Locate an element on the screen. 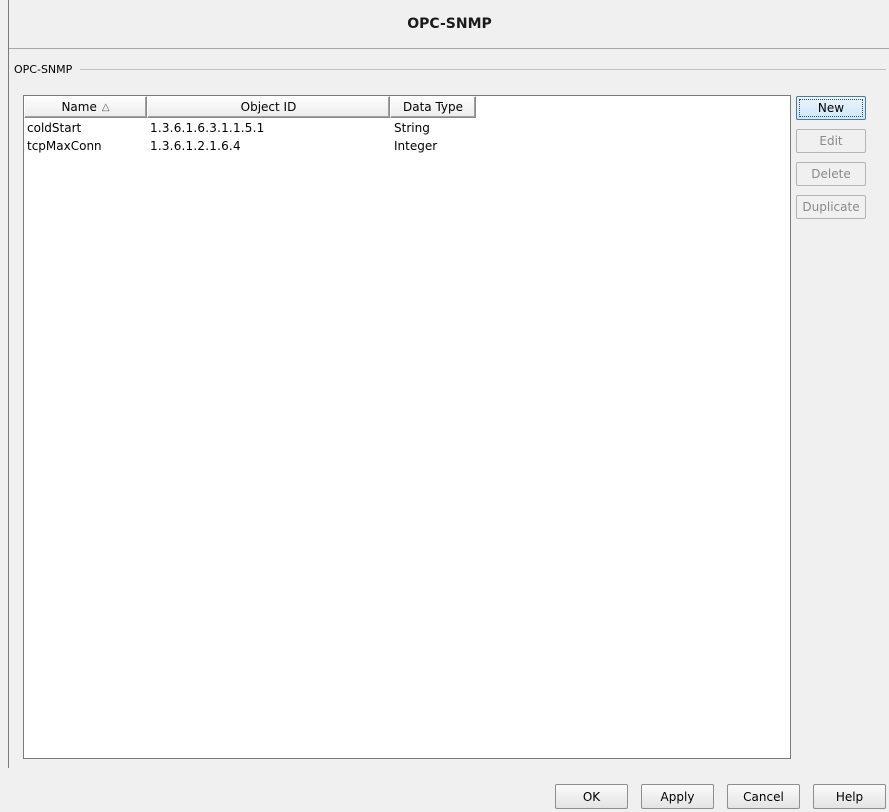 This screenshot has height=812, width=889. footer-button-bar: OK Apply Cancel Help is located at coordinates (714, 796).